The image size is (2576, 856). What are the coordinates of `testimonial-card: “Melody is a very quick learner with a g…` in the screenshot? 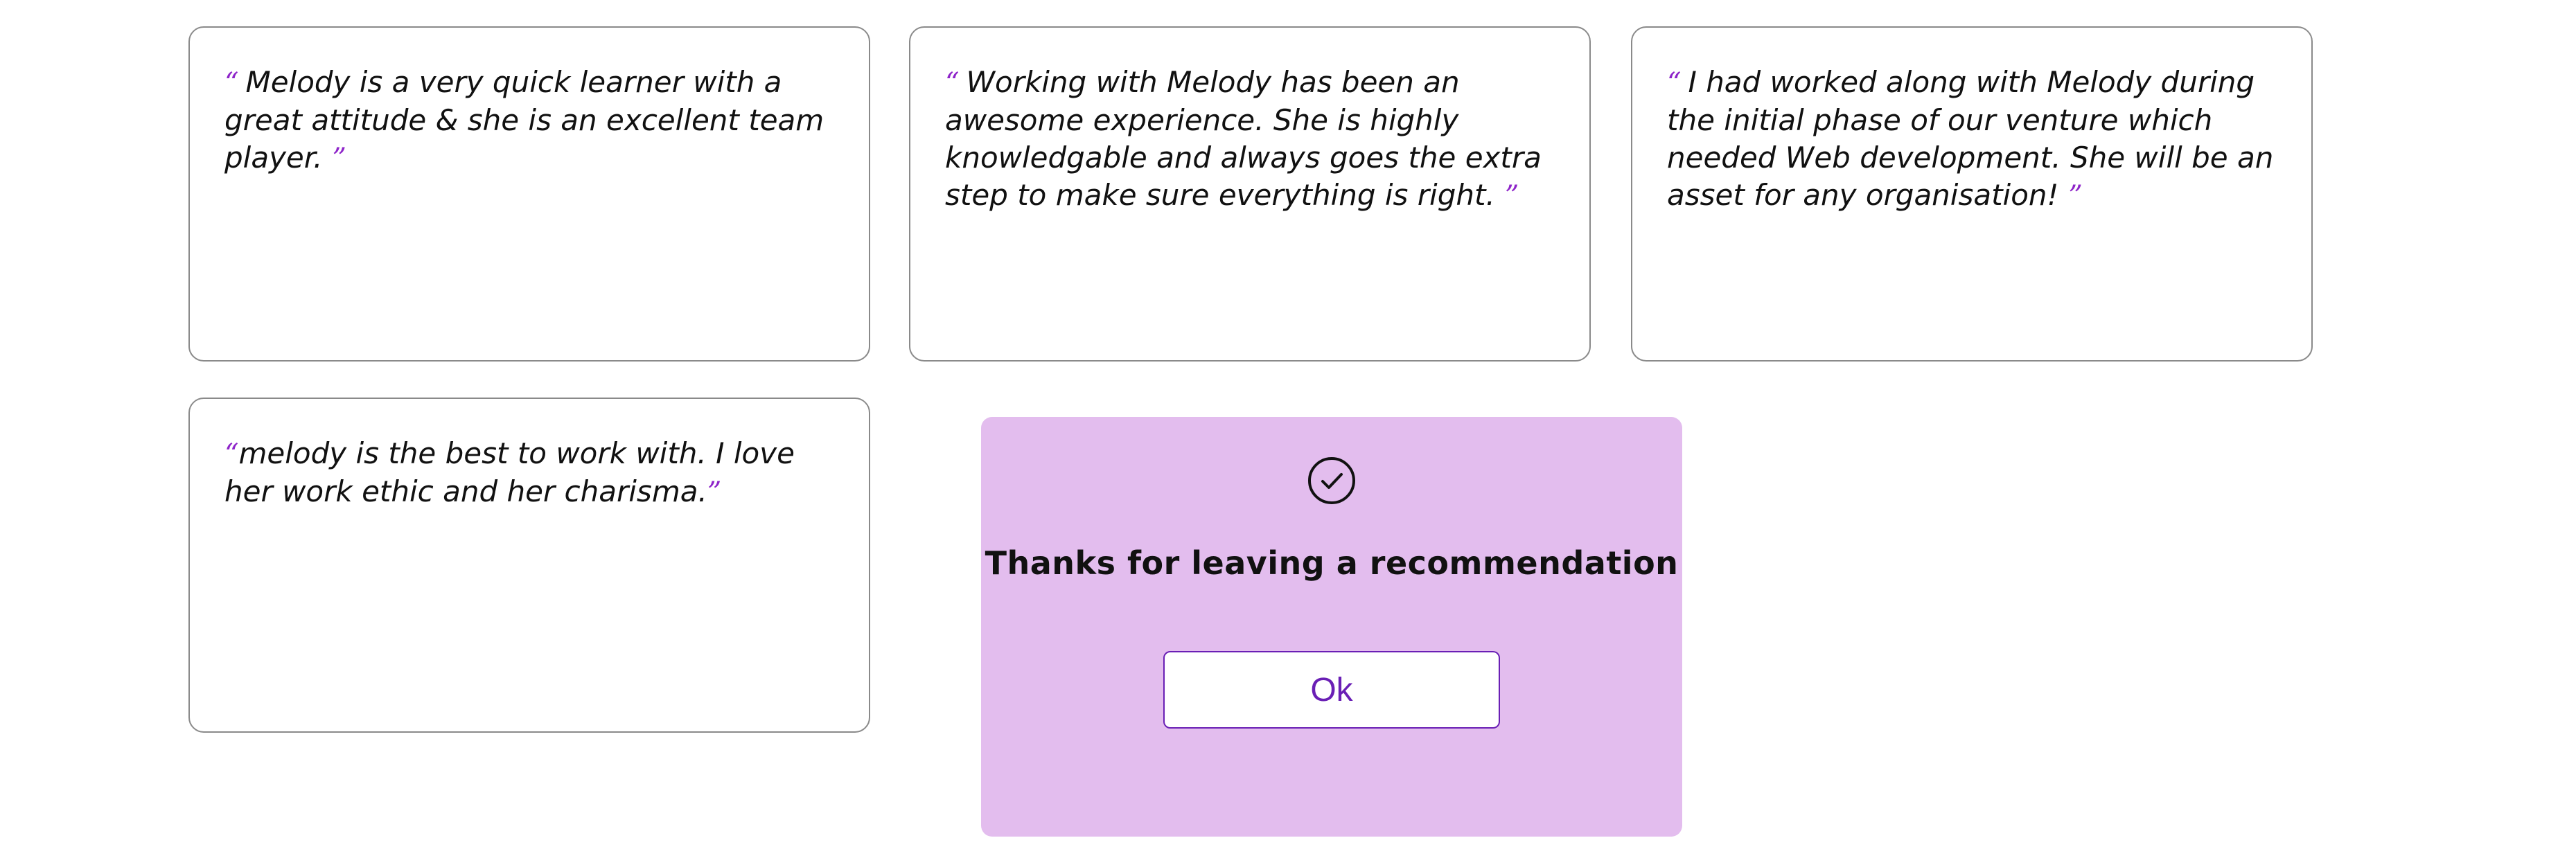 It's located at (529, 194).